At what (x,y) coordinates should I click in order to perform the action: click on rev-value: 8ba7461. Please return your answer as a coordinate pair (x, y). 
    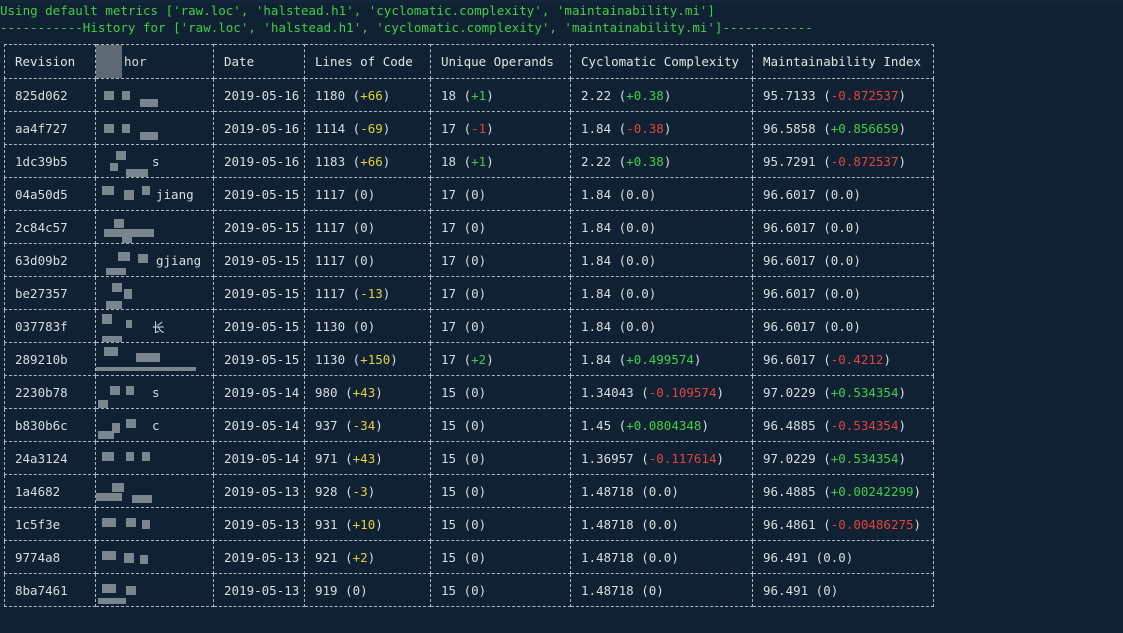
    Looking at the image, I should click on (41, 590).